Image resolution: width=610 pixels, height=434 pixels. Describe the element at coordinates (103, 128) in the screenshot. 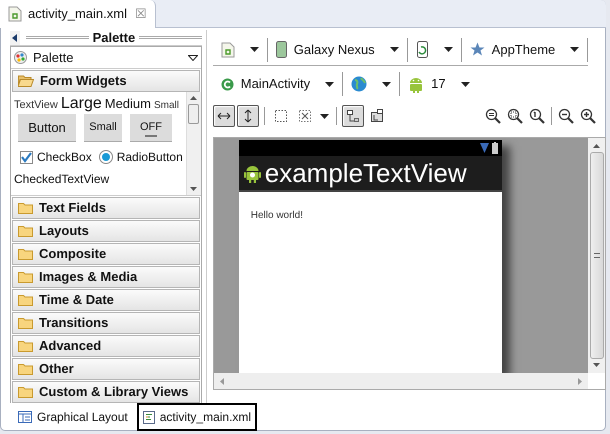

I see `small-button: Small` at that location.